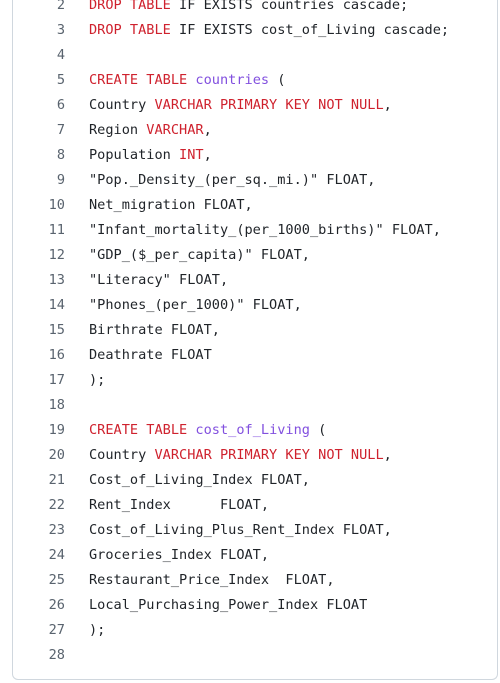 This screenshot has width=500, height=683. Describe the element at coordinates (232, 80) in the screenshot. I see `table-name: countries` at that location.